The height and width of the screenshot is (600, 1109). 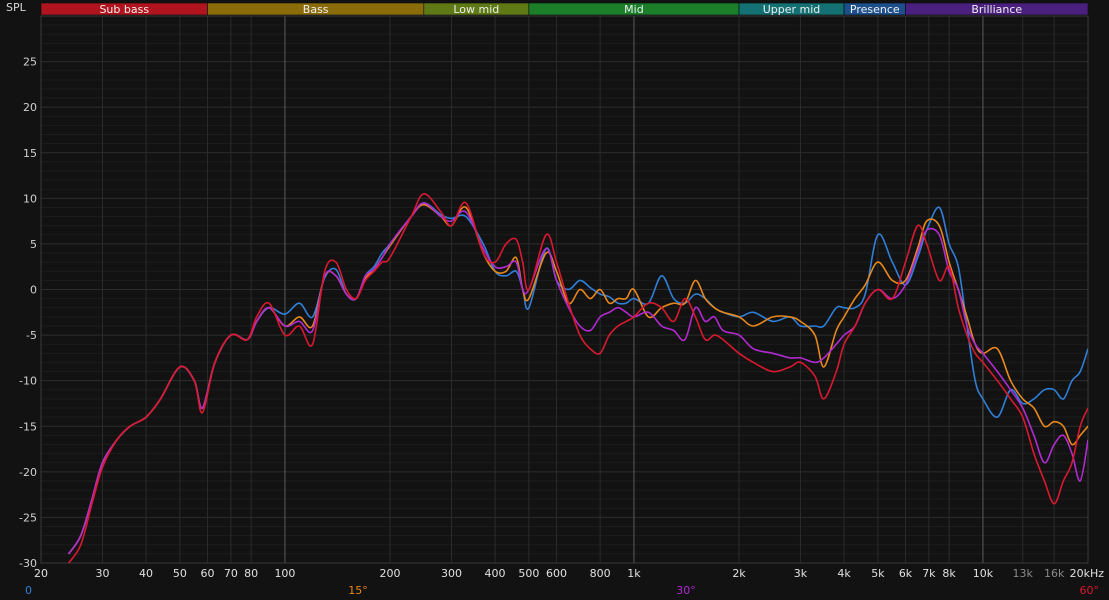 I want to click on y-tick-label: 5, so click(x=33, y=244).